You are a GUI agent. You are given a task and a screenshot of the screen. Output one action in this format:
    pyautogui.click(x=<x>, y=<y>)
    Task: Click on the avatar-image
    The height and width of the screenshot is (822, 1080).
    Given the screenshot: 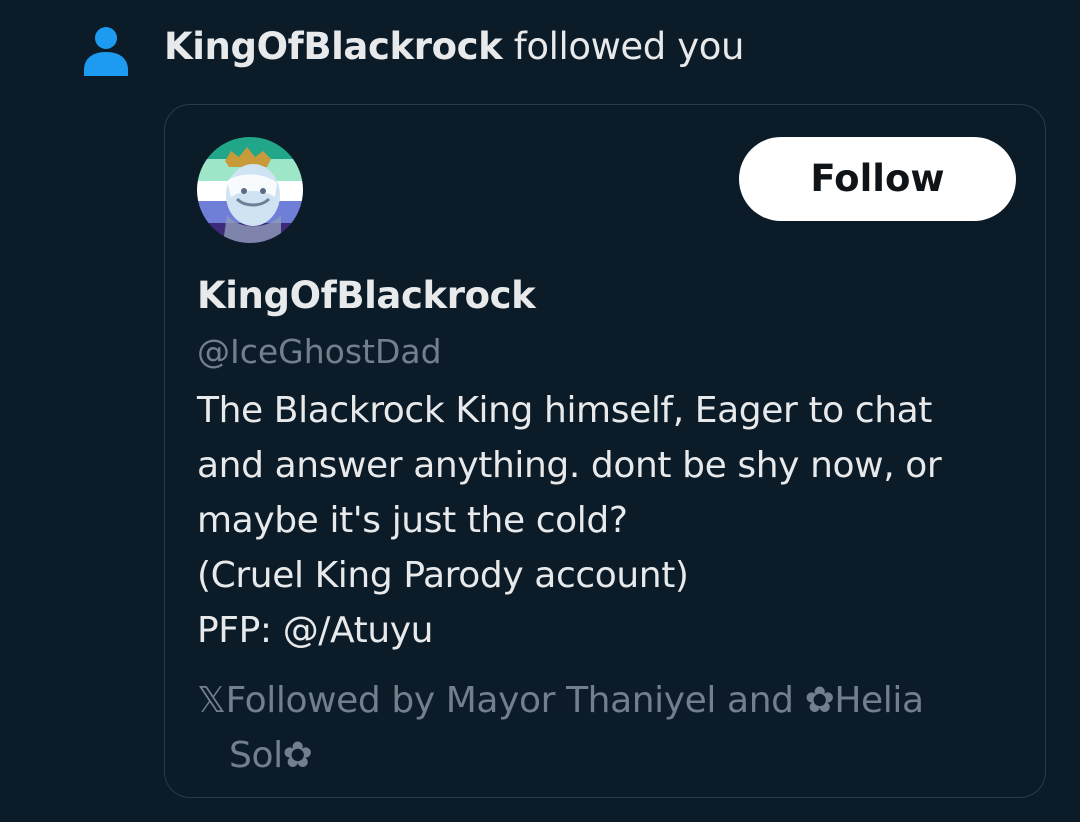 What is the action you would take?
    pyautogui.click(x=250, y=190)
    